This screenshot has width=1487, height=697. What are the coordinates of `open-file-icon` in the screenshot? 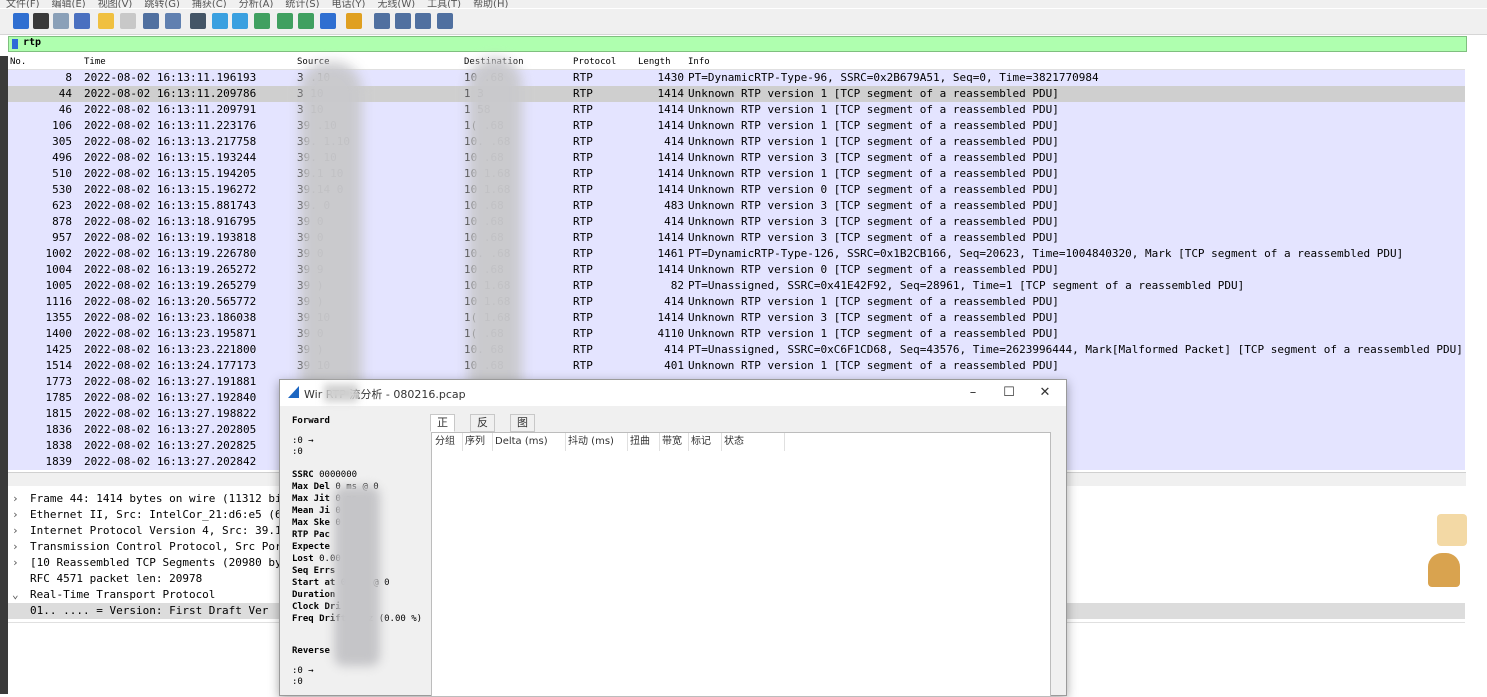 It's located at (106, 21).